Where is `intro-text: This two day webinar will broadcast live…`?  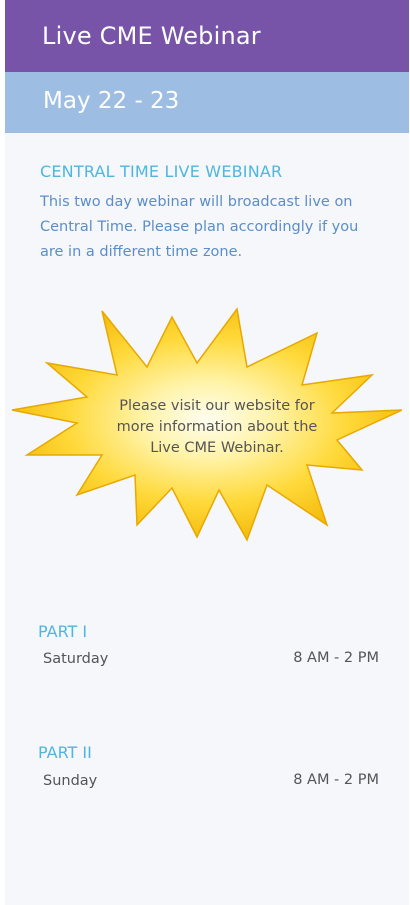 intro-text: This two day webinar will broadcast live… is located at coordinates (199, 227).